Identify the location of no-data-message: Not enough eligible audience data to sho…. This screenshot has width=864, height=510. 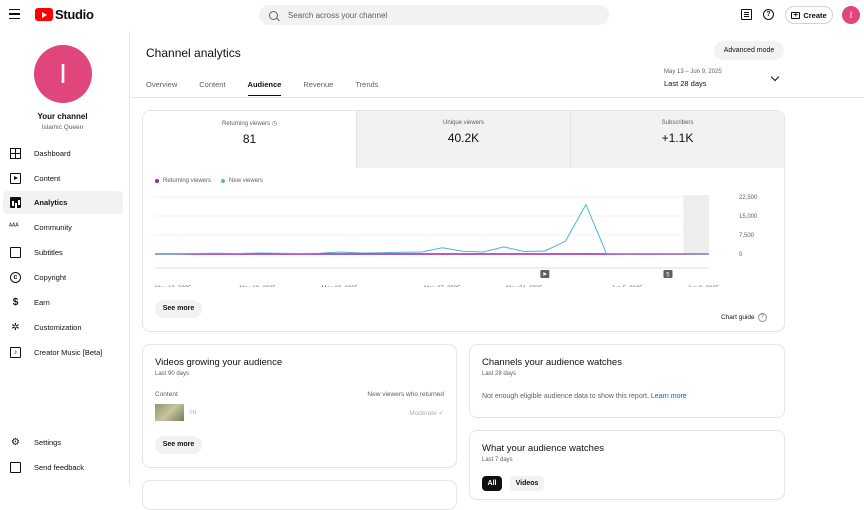
(584, 396).